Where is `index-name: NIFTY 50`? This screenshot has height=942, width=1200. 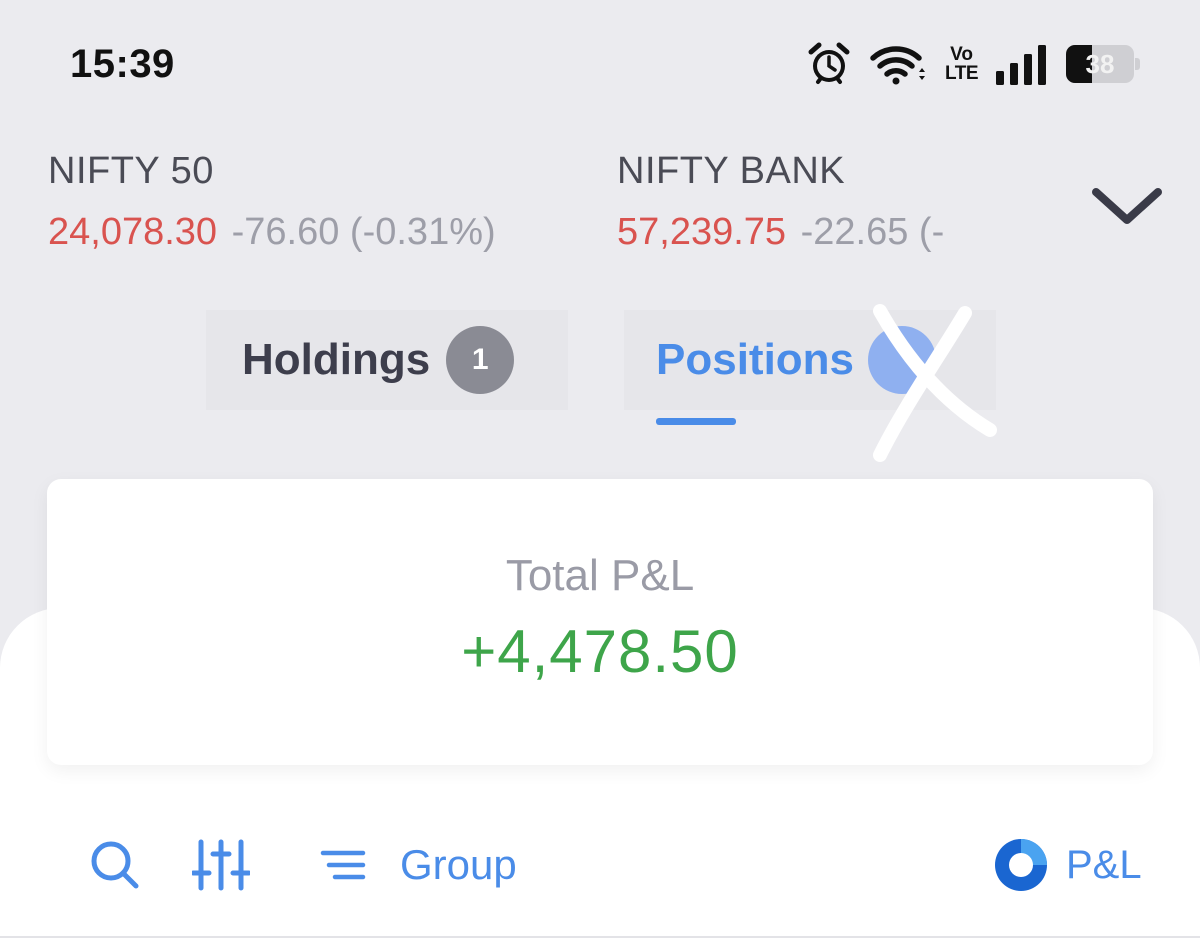 index-name: NIFTY 50 is located at coordinates (131, 171).